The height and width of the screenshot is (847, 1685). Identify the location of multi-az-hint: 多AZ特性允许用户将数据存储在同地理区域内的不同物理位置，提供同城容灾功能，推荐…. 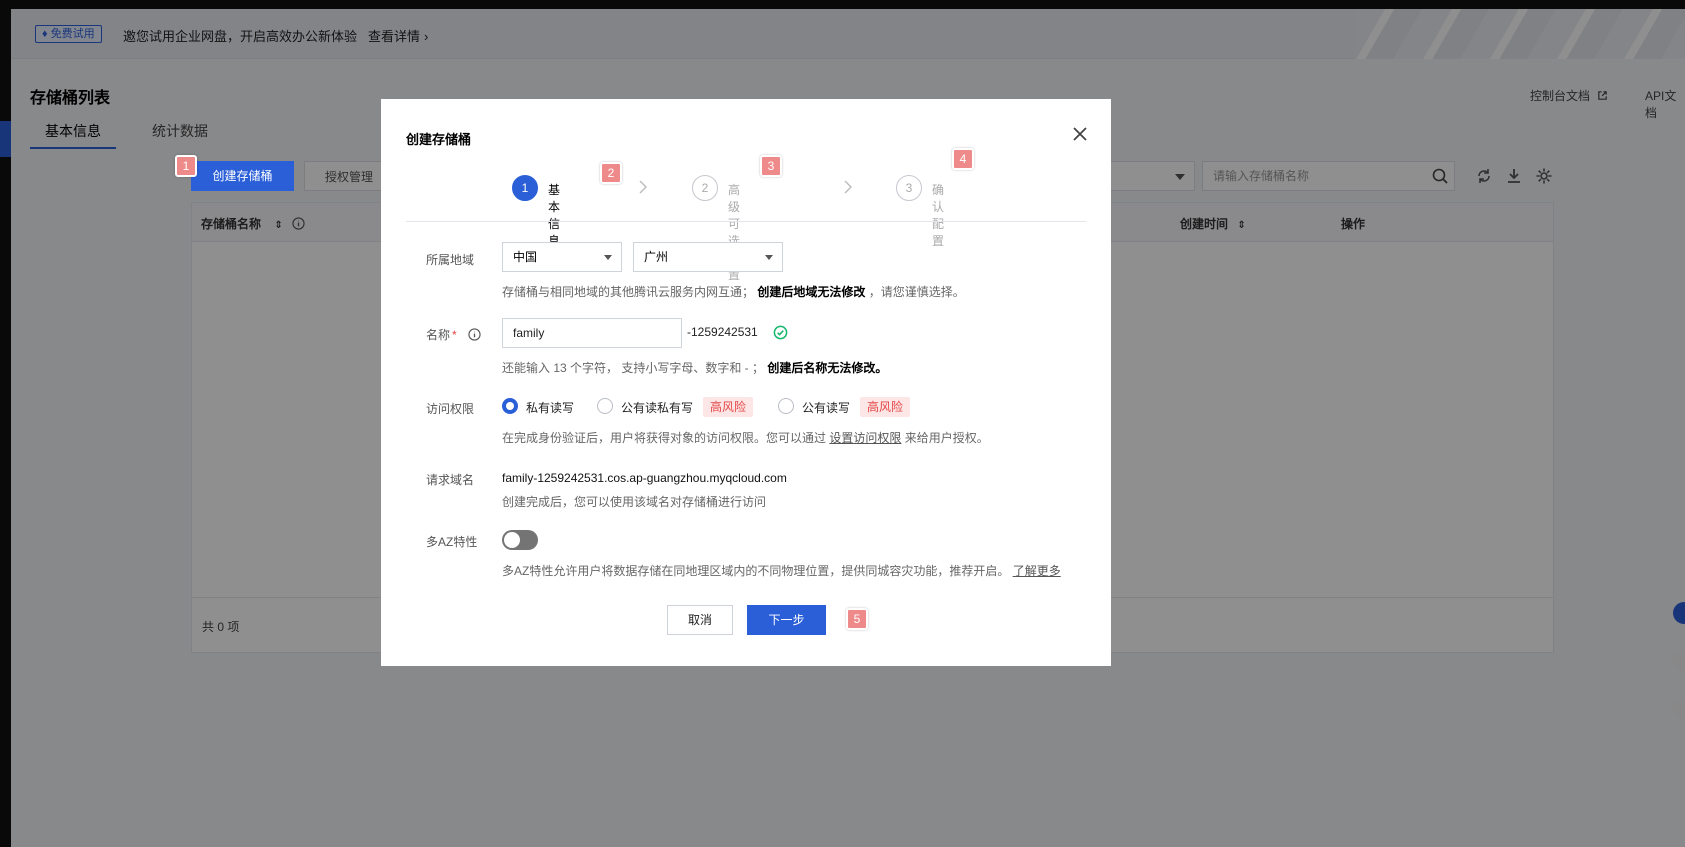
(781, 571).